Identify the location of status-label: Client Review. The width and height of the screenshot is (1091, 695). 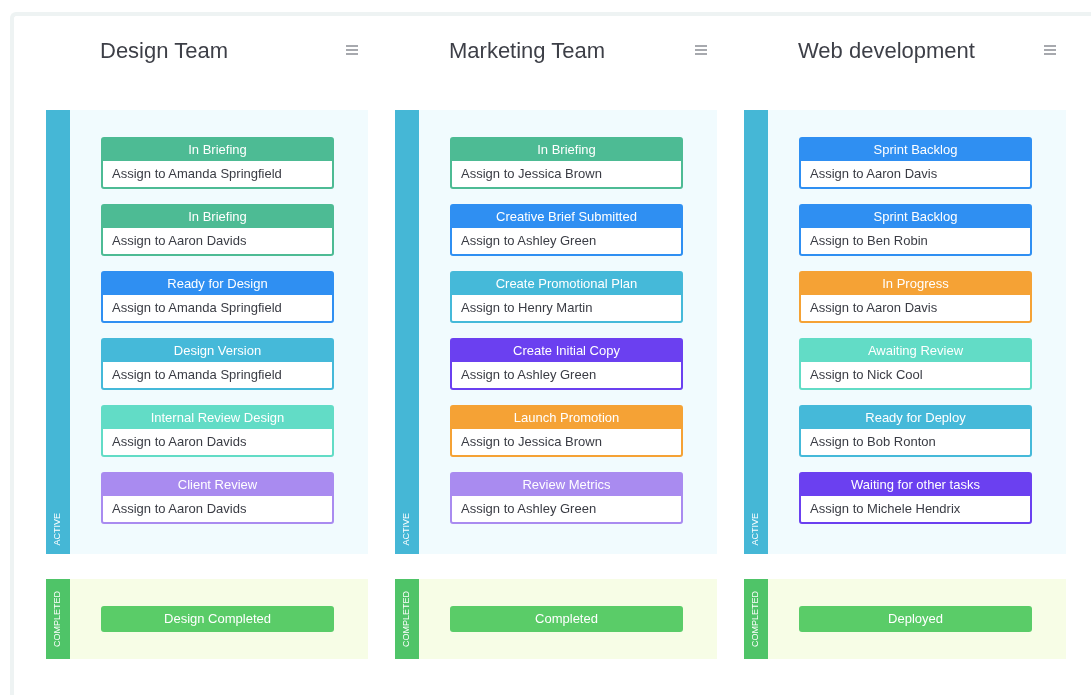
(217, 485).